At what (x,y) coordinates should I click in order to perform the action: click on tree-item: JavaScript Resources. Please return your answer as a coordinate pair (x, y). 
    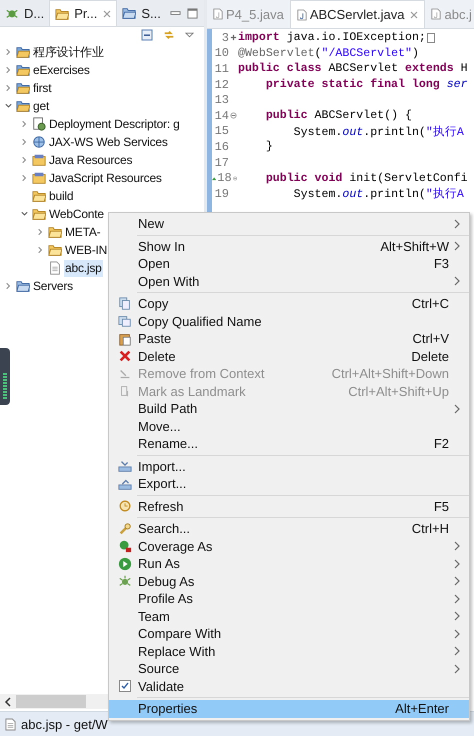
    Looking at the image, I should click on (105, 178).